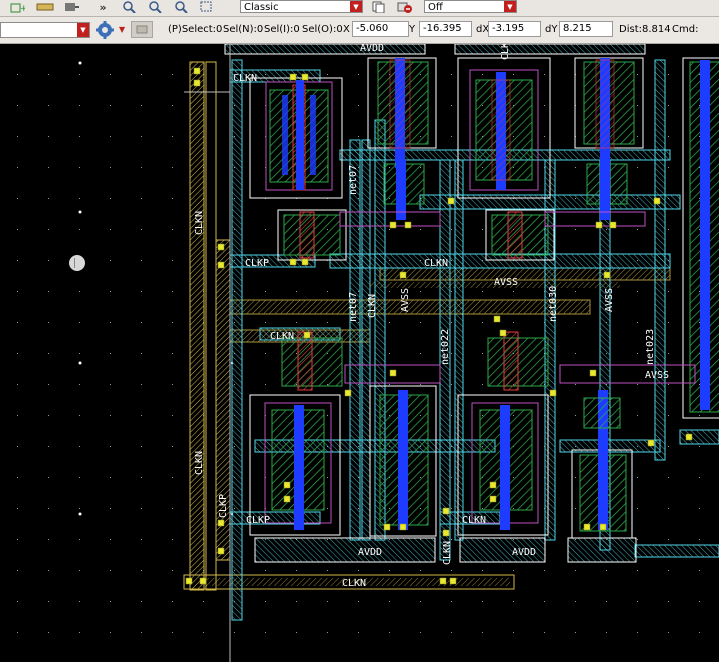 The height and width of the screenshot is (662, 719). I want to click on y-coordinate-field: -16.395, so click(445, 29).